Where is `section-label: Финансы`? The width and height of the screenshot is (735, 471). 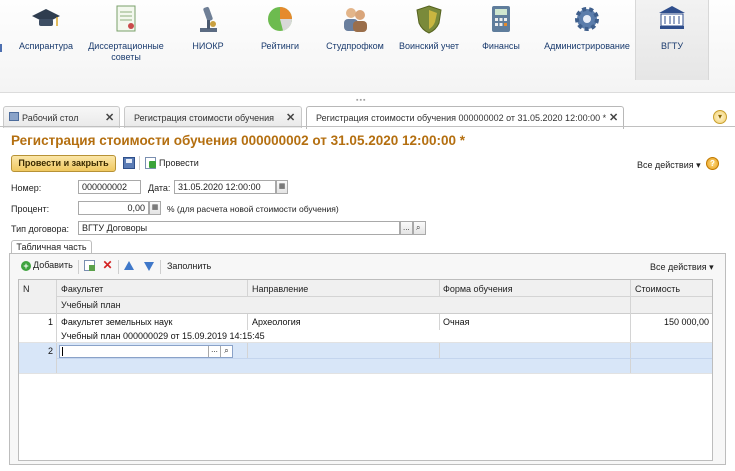 section-label: Финансы is located at coordinates (501, 46).